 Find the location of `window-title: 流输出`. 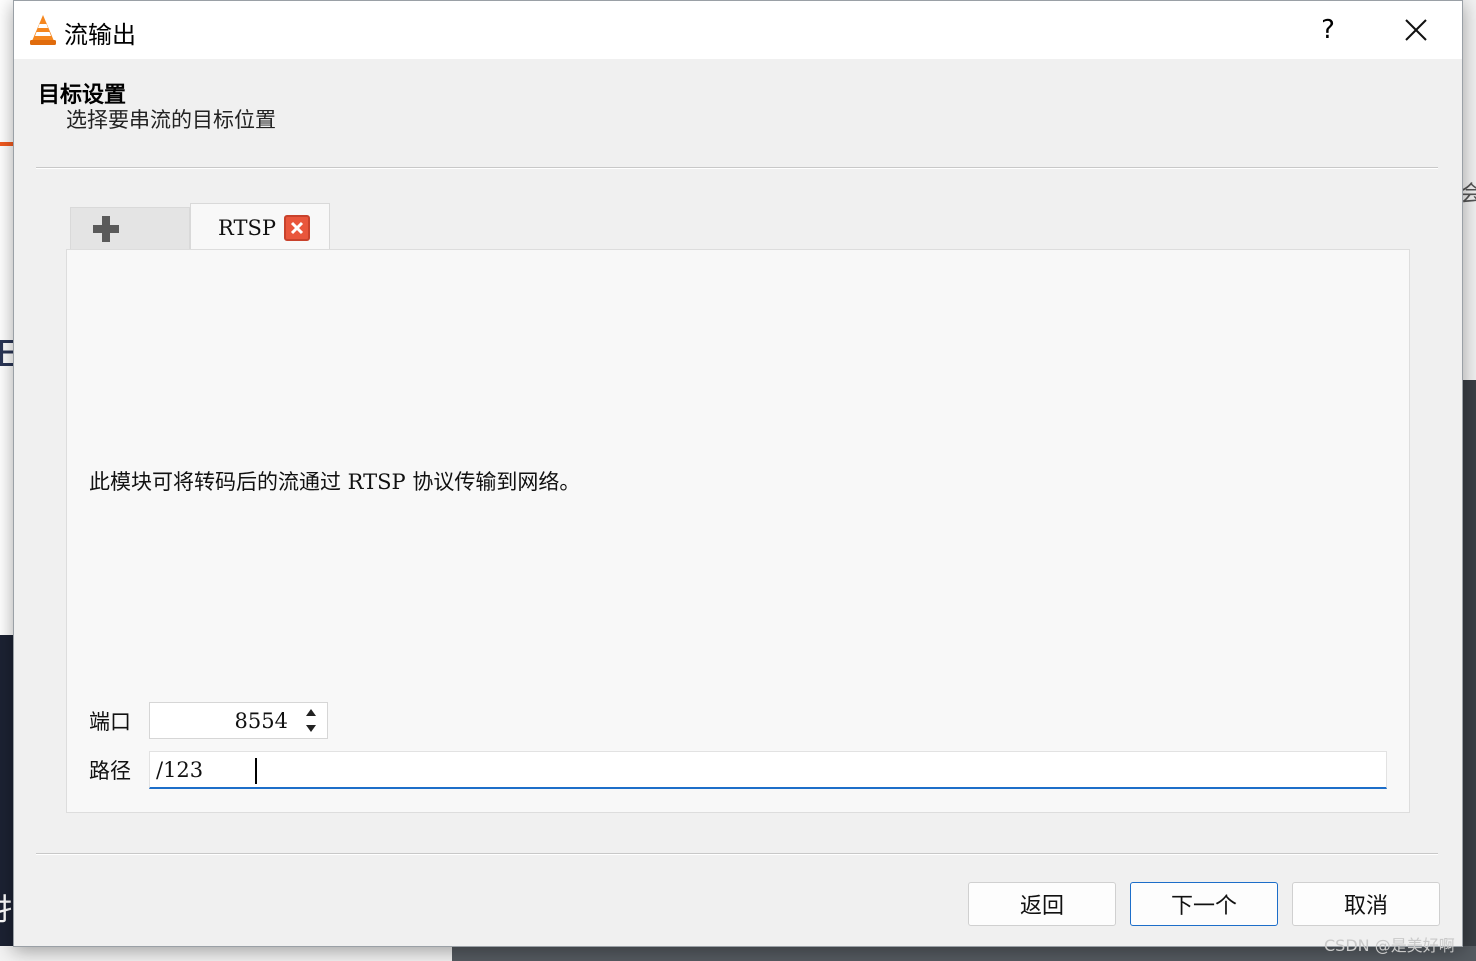

window-title: 流输出 is located at coordinates (100, 35).